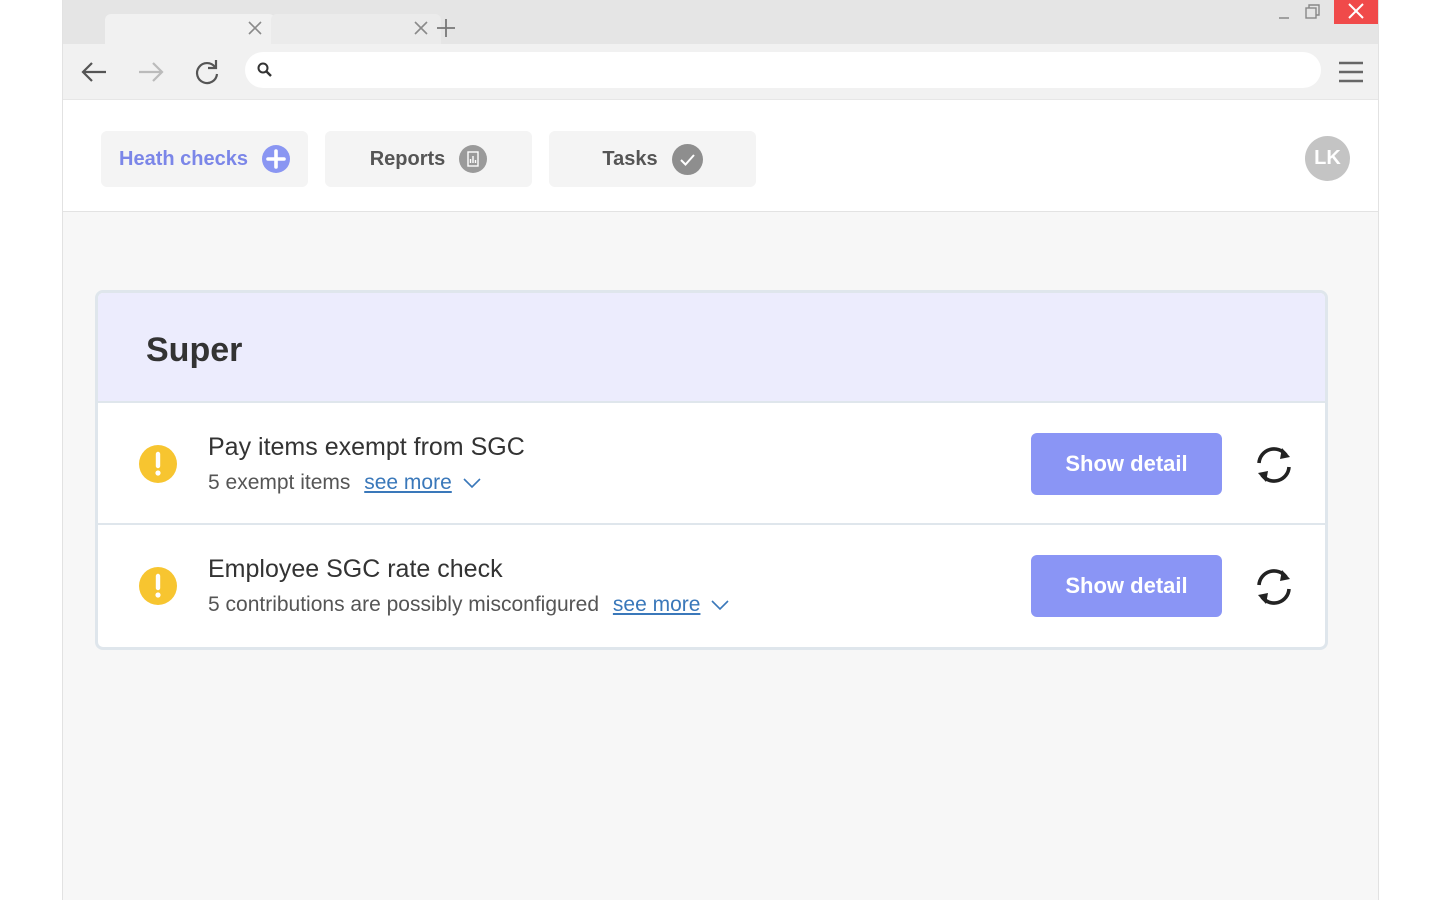  I want to click on item-subtitle: 5 exempt items see more, so click(345, 483).